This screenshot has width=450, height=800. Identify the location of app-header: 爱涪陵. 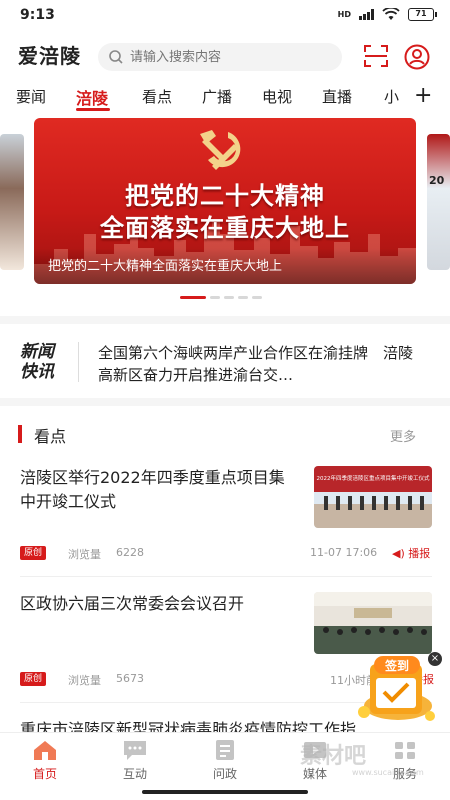
(225, 56).